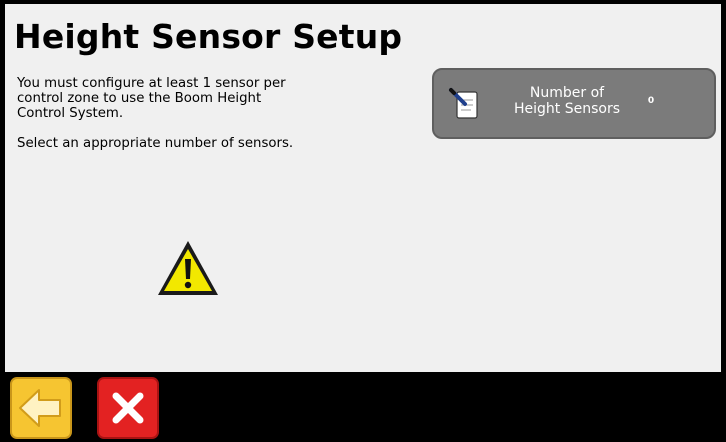 This screenshot has width=726, height=442. I want to click on sensor-label-line-1: Number of, so click(567, 93).